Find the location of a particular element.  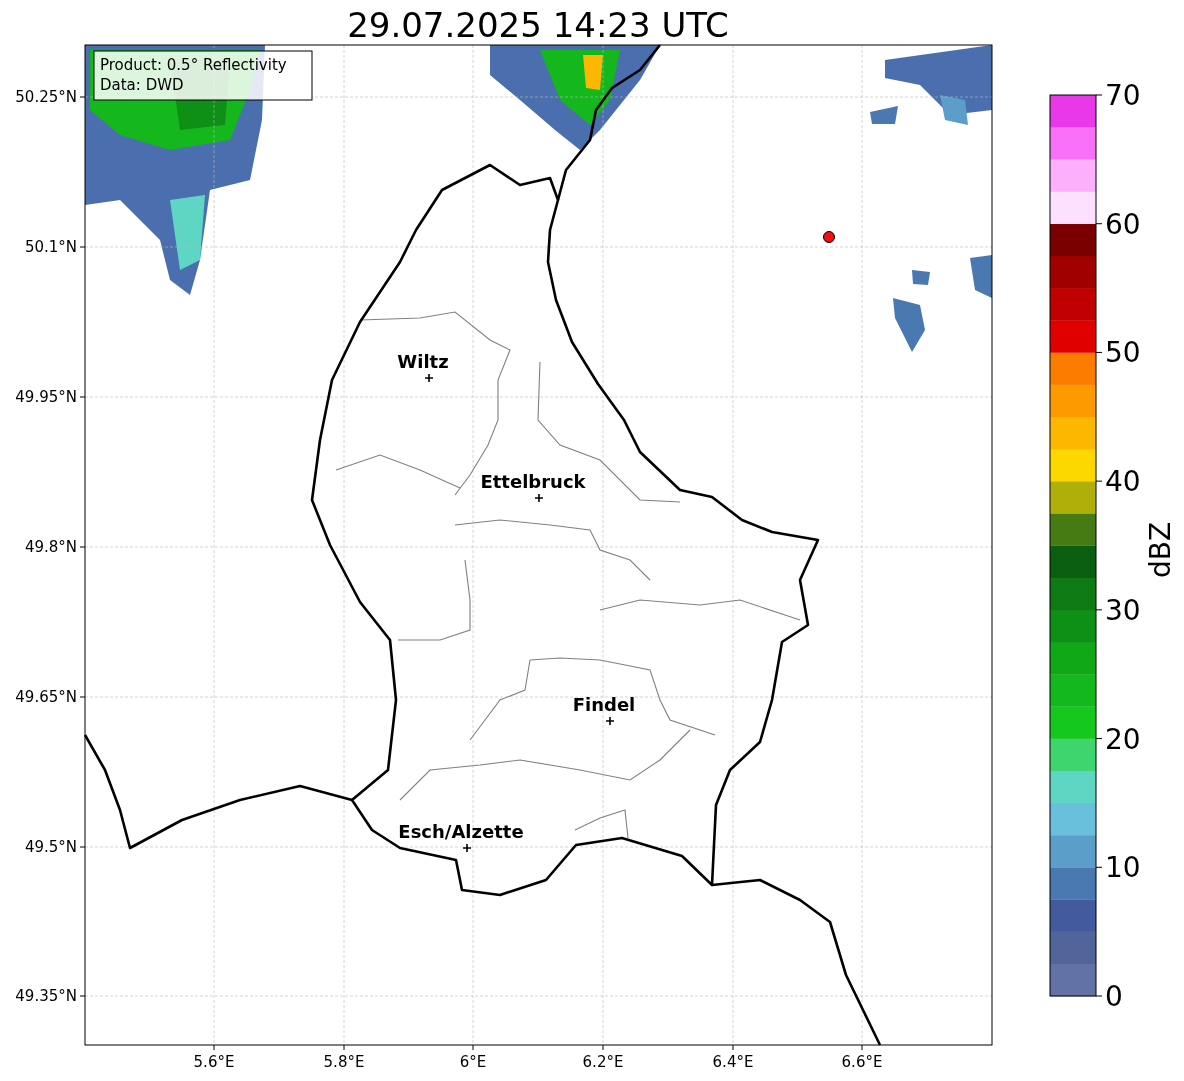

info-text: Data: DWD is located at coordinates (142, 85).